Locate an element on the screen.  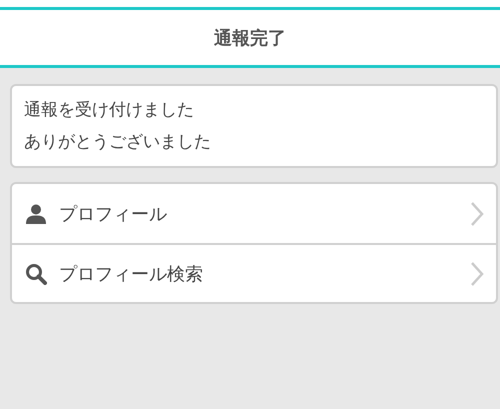
message-text: ありがとうございました is located at coordinates (118, 142).